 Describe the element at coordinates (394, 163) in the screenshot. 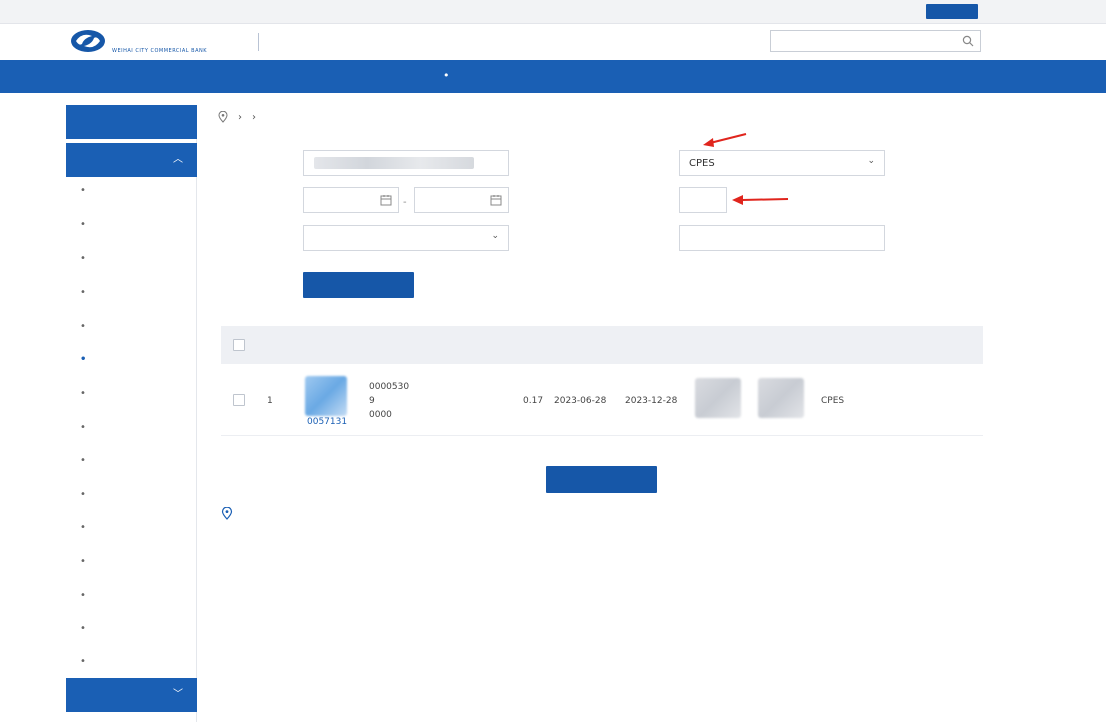

I see `account-value-redacted` at that location.